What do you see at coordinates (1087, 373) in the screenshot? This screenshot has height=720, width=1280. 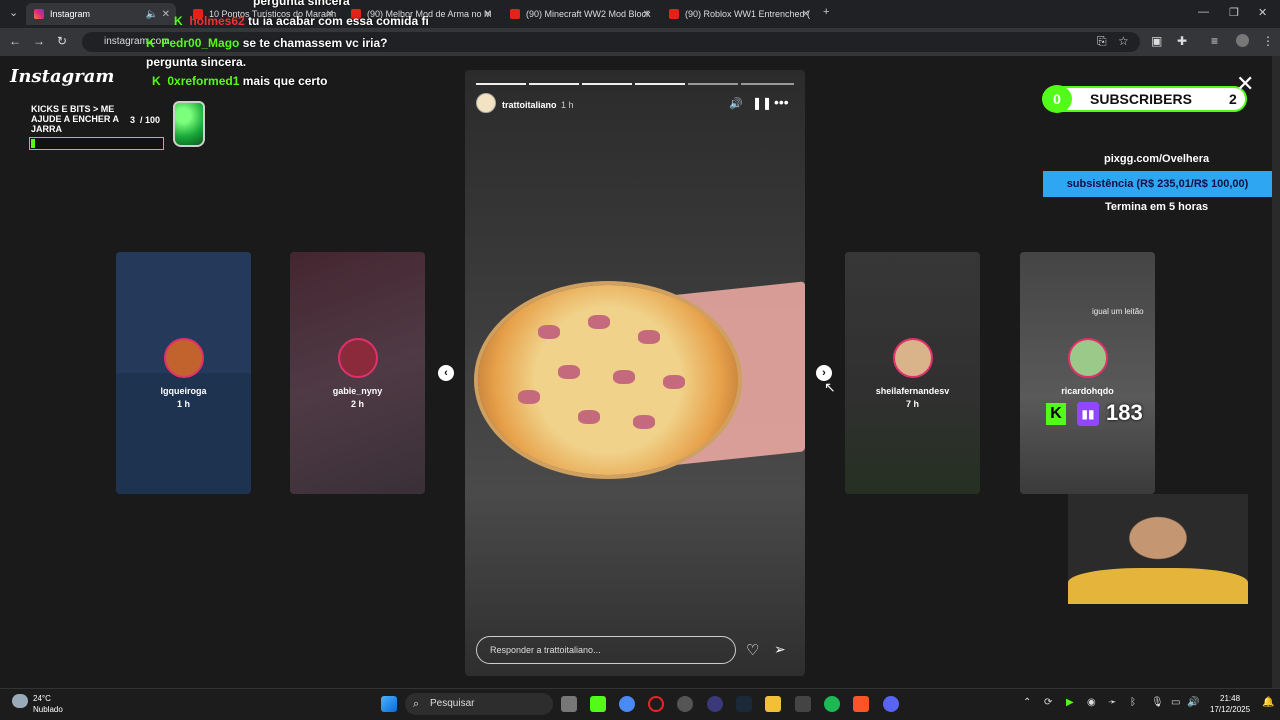 I see `story-card-ricardohqdo: igual um leitão ricardohqdo` at bounding box center [1087, 373].